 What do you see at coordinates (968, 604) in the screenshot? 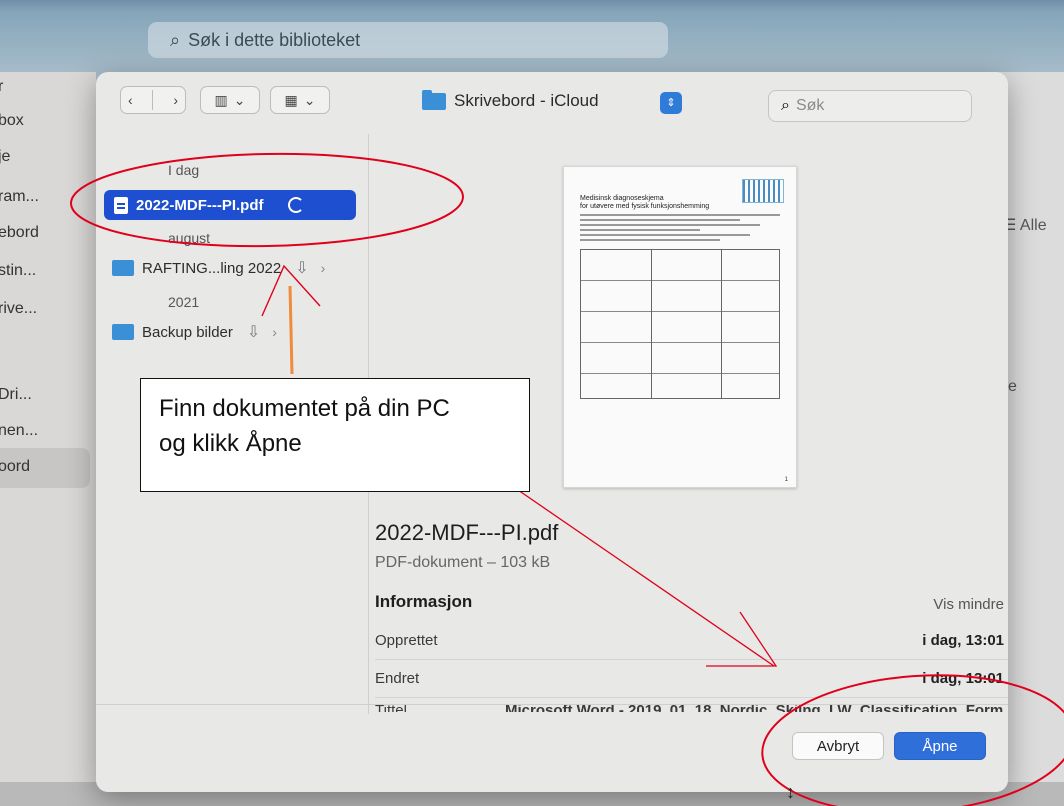
I see `show-less-link: Vis mindre` at bounding box center [968, 604].